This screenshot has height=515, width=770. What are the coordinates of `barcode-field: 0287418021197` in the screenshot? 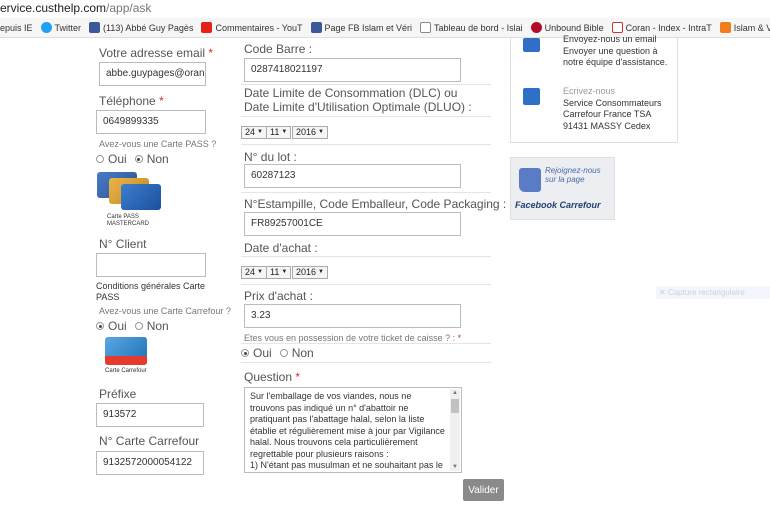 It's located at (352, 70).